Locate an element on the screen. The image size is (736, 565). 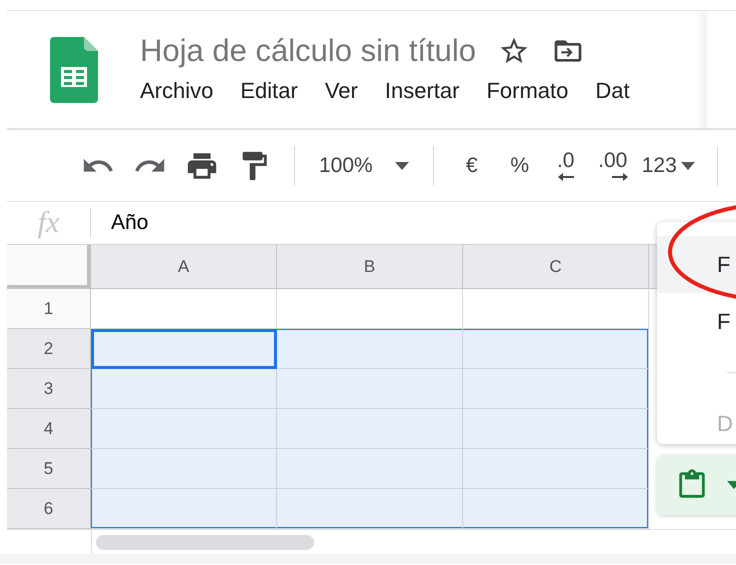
increase-decimals-button: .00 is located at coordinates (613, 166).